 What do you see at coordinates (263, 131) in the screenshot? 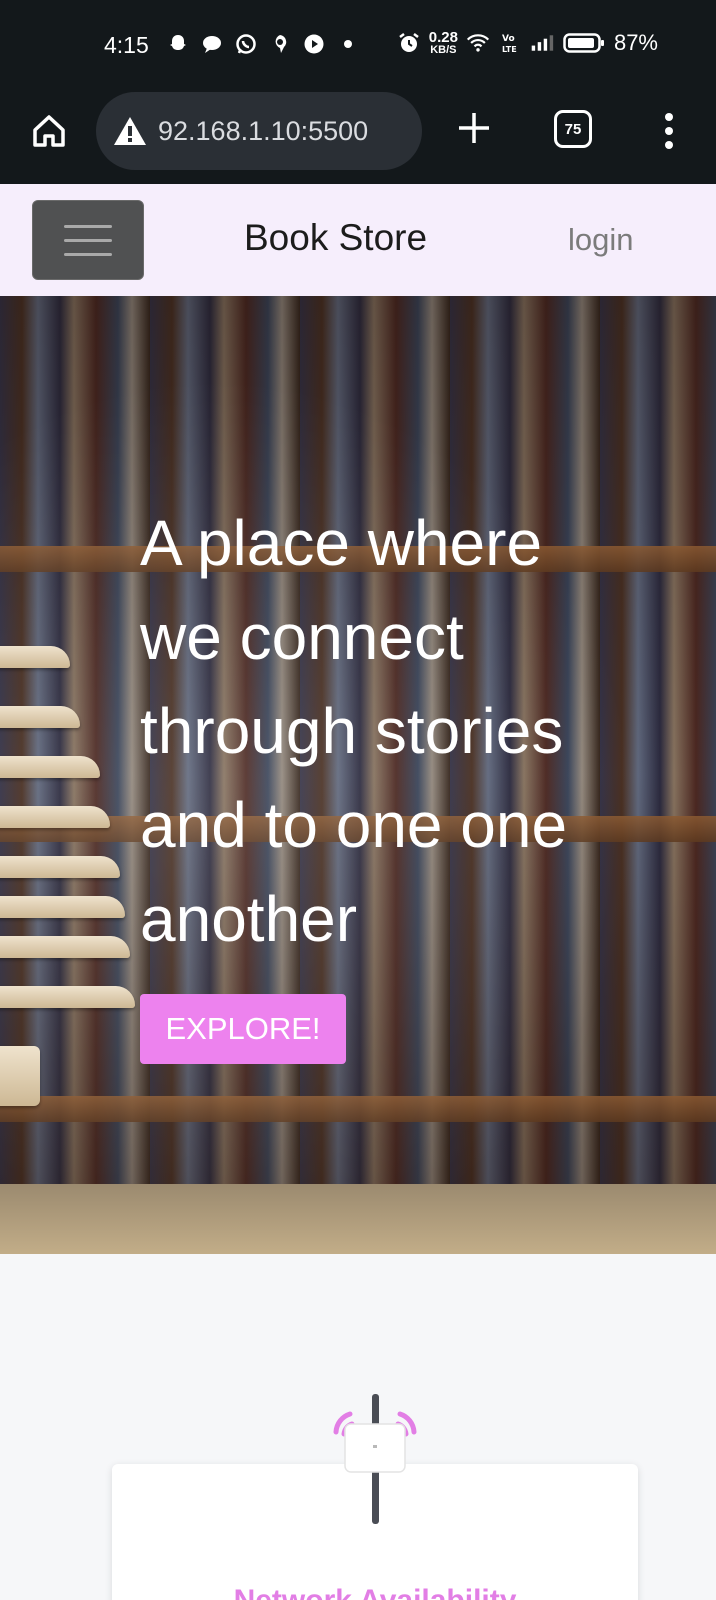
I see `url-text: 92.168.1.10:5500` at bounding box center [263, 131].